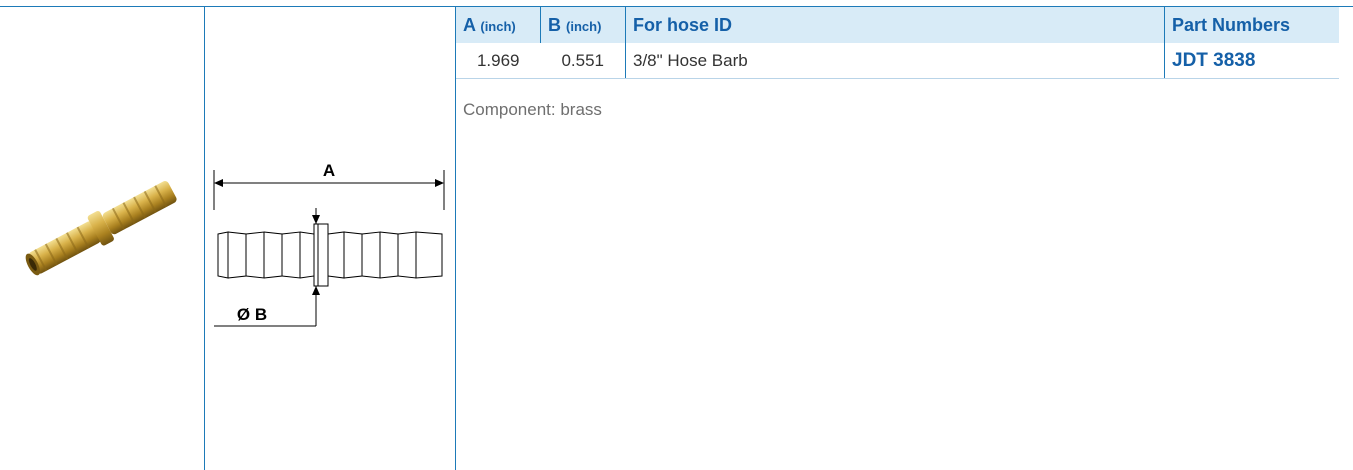 This screenshot has width=1353, height=470. Describe the element at coordinates (1251, 61) in the screenshot. I see `part-number-link: JDT 3838` at that location.